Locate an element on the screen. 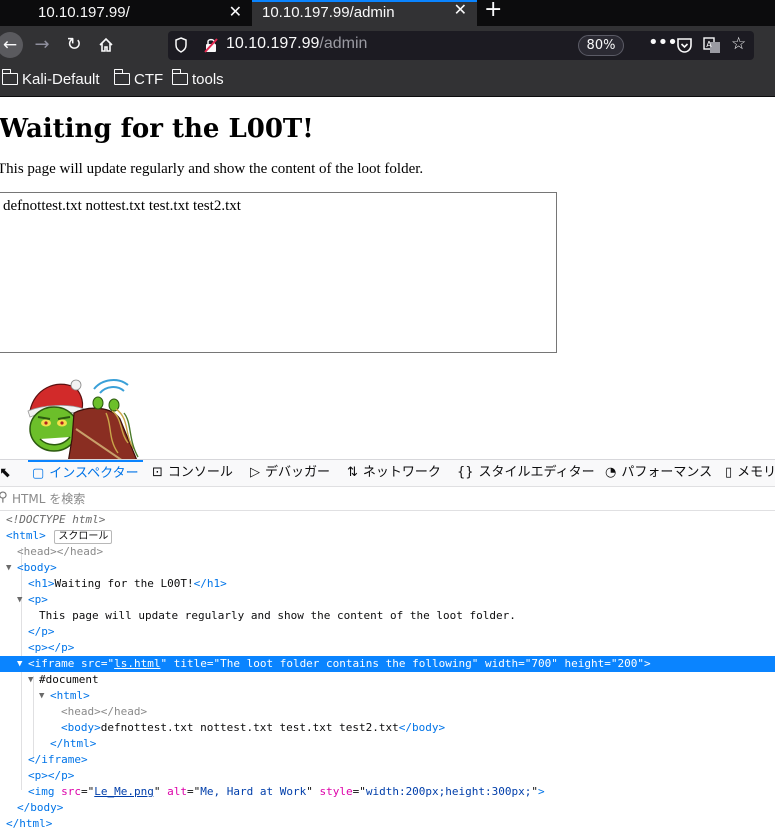  markup-node-p: ▼ <p> is located at coordinates (387, 600).